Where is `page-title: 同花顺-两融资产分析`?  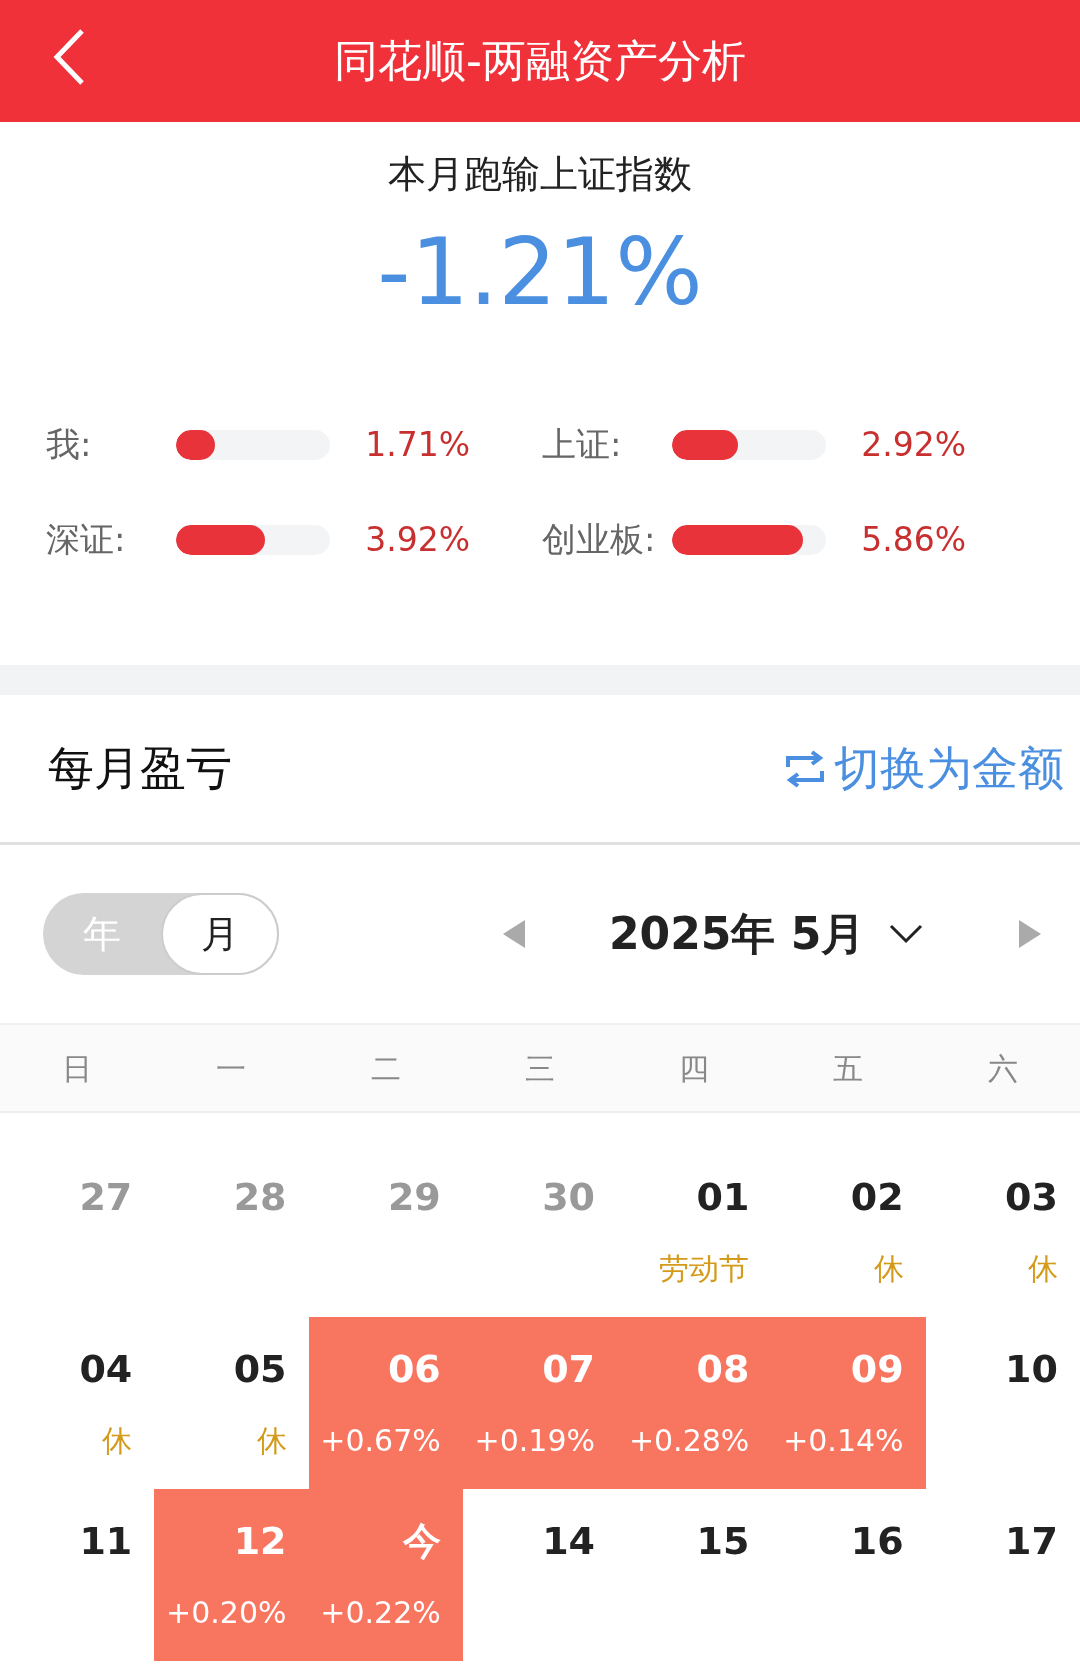 page-title: 同花顺-两融资产分析 is located at coordinates (540, 61).